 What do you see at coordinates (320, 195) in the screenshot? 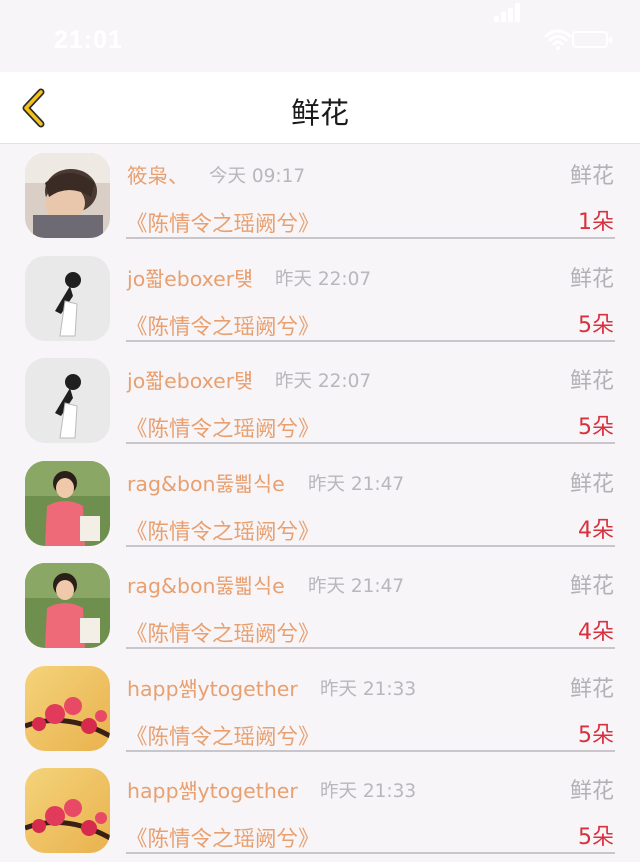
I see `list-item: 筱枭、 今天 09:17 鲜花 《陈情令之瑶阙兮》 1朵` at bounding box center [320, 195].